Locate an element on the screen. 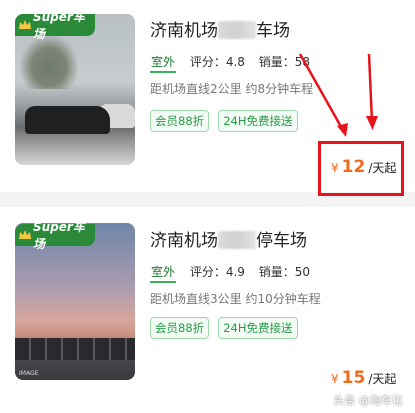  distance-text: 距机场直线2公里 约8分钟车程 is located at coordinates (232, 89).